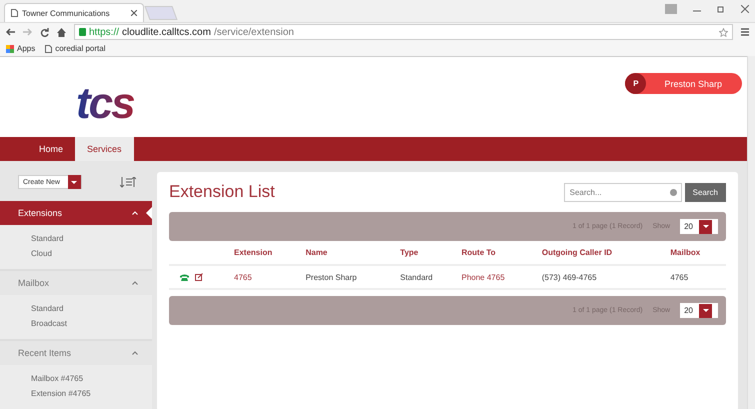  What do you see at coordinates (751, 232) in the screenshot?
I see `scrollbar` at bounding box center [751, 232].